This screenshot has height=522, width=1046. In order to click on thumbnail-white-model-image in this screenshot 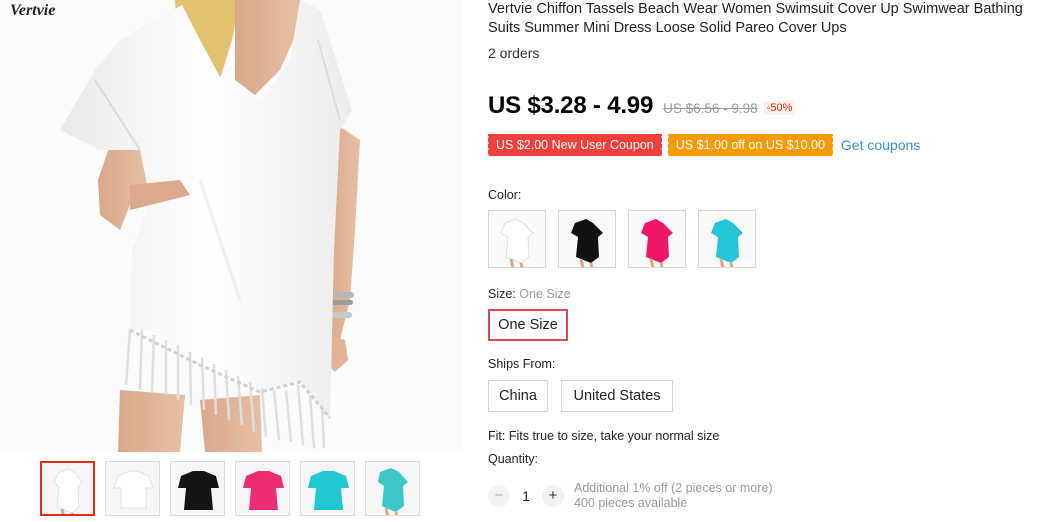, I will do `click(68, 491)`.